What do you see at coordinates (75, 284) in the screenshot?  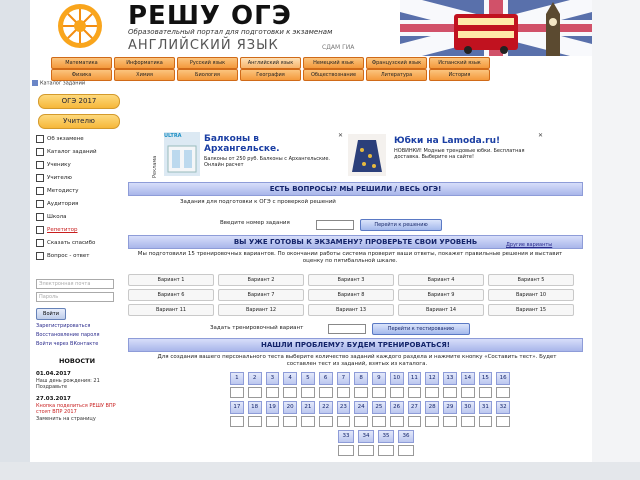 I see `email-field: Электронная почта` at bounding box center [75, 284].